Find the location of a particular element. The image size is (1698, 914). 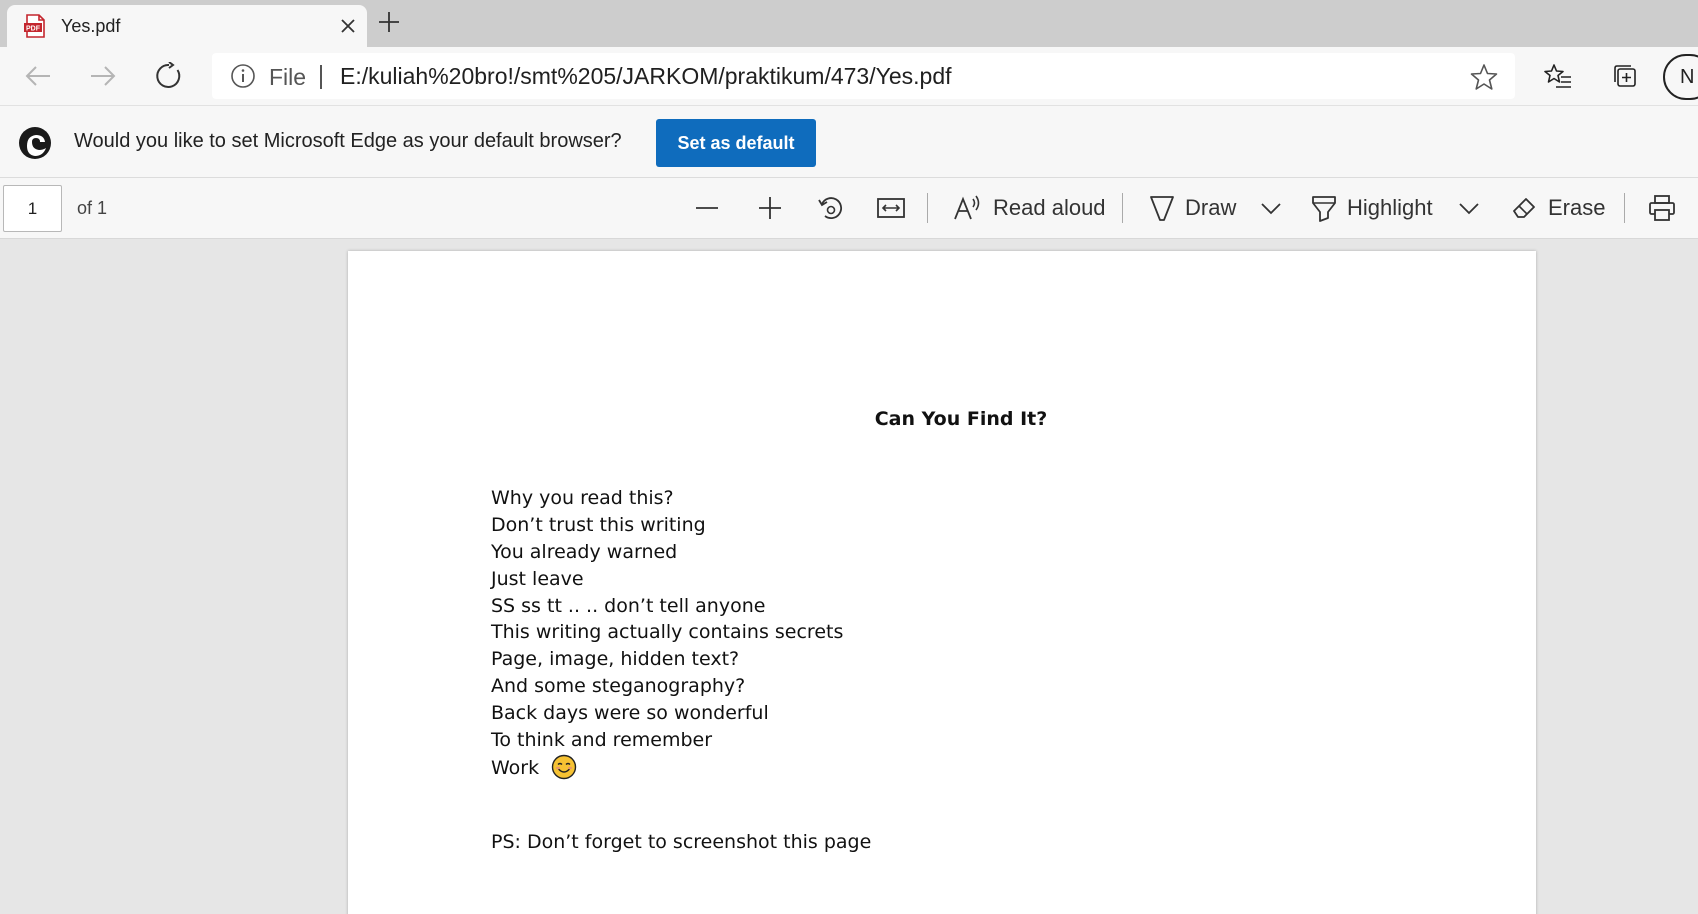

read-aloud-icon is located at coordinates (967, 207).